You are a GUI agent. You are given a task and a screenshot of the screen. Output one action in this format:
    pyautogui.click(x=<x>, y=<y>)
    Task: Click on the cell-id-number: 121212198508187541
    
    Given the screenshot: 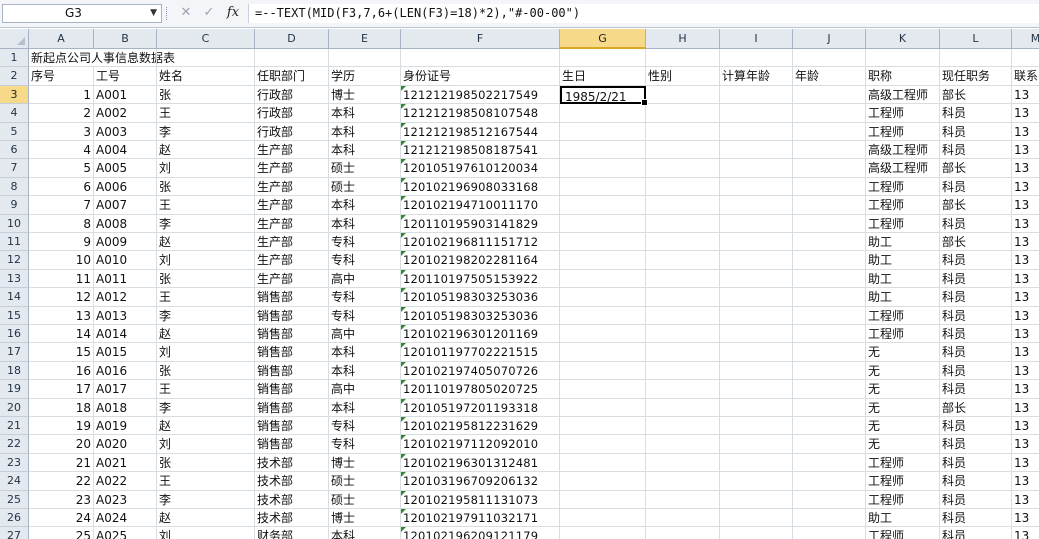 What is the action you would take?
    pyautogui.click(x=480, y=150)
    